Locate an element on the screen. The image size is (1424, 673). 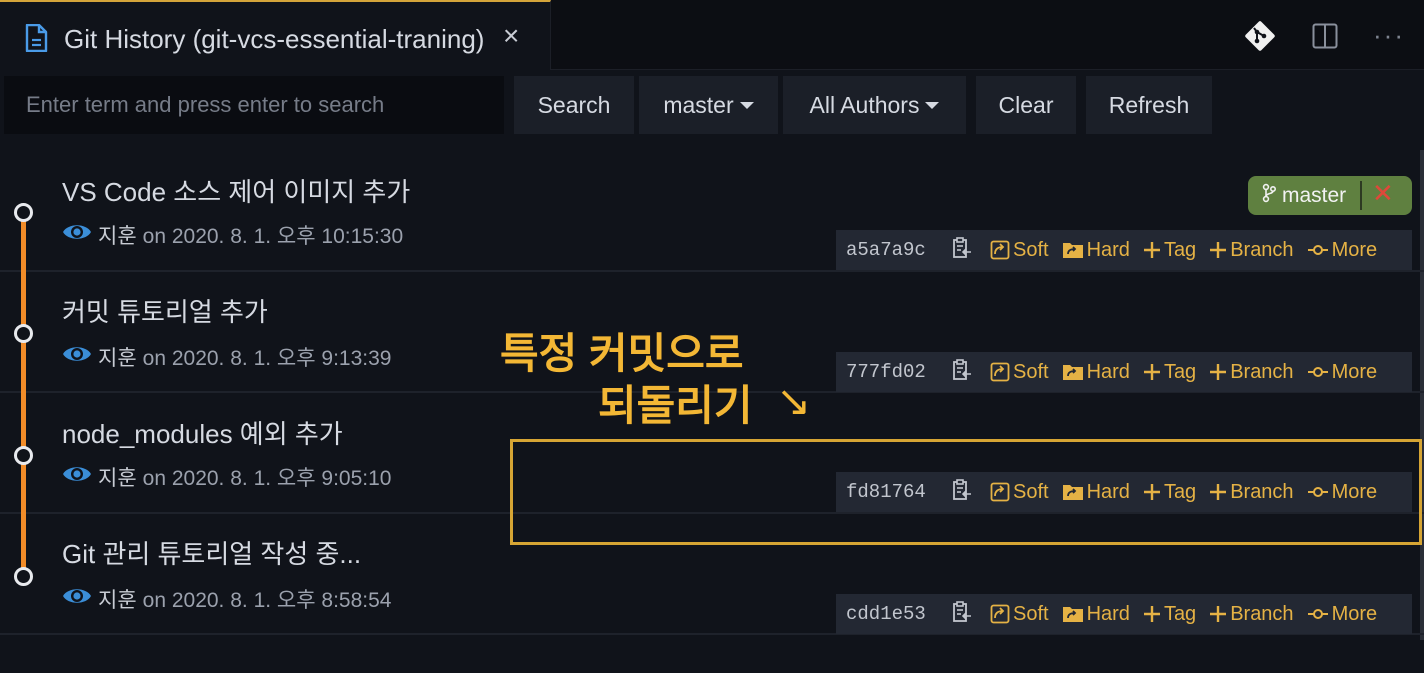
branch-dropdown: master is located at coordinates (708, 105).